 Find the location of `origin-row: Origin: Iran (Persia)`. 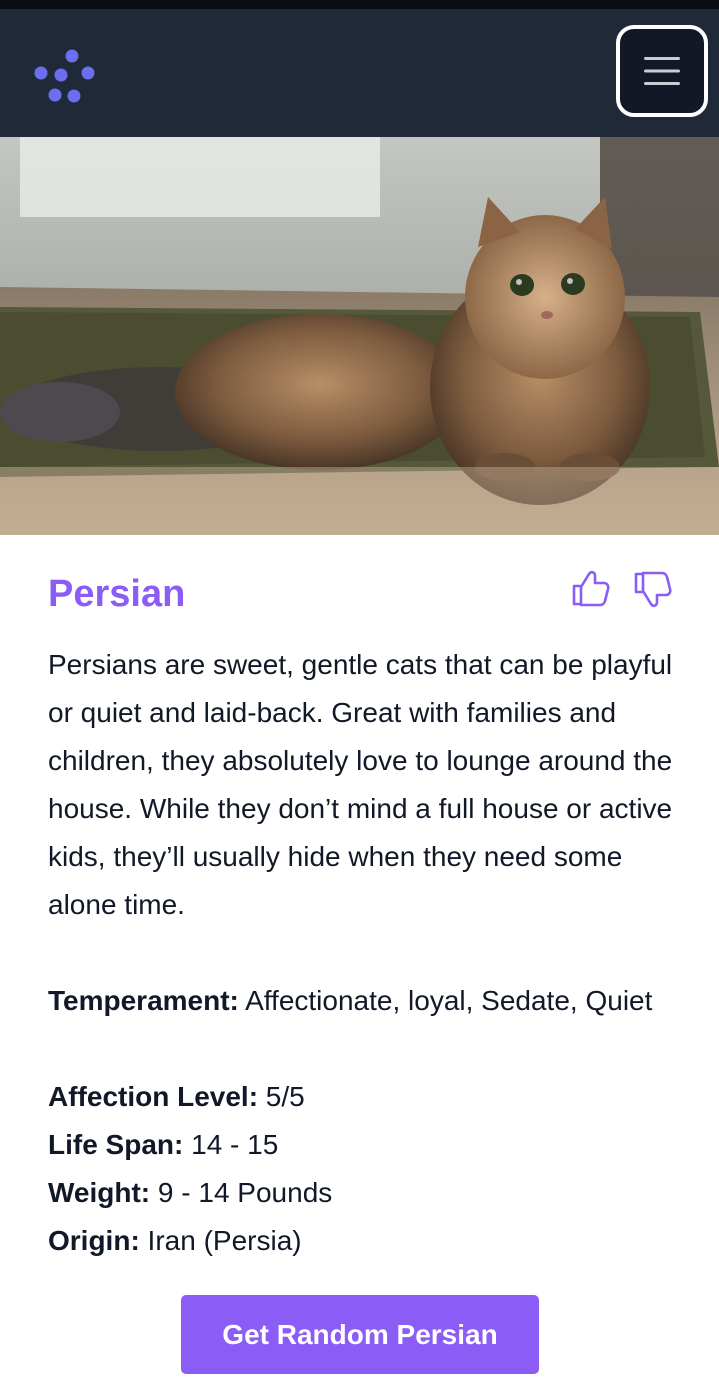

origin-row: Origin: Iran (Persia) is located at coordinates (361, 1241).